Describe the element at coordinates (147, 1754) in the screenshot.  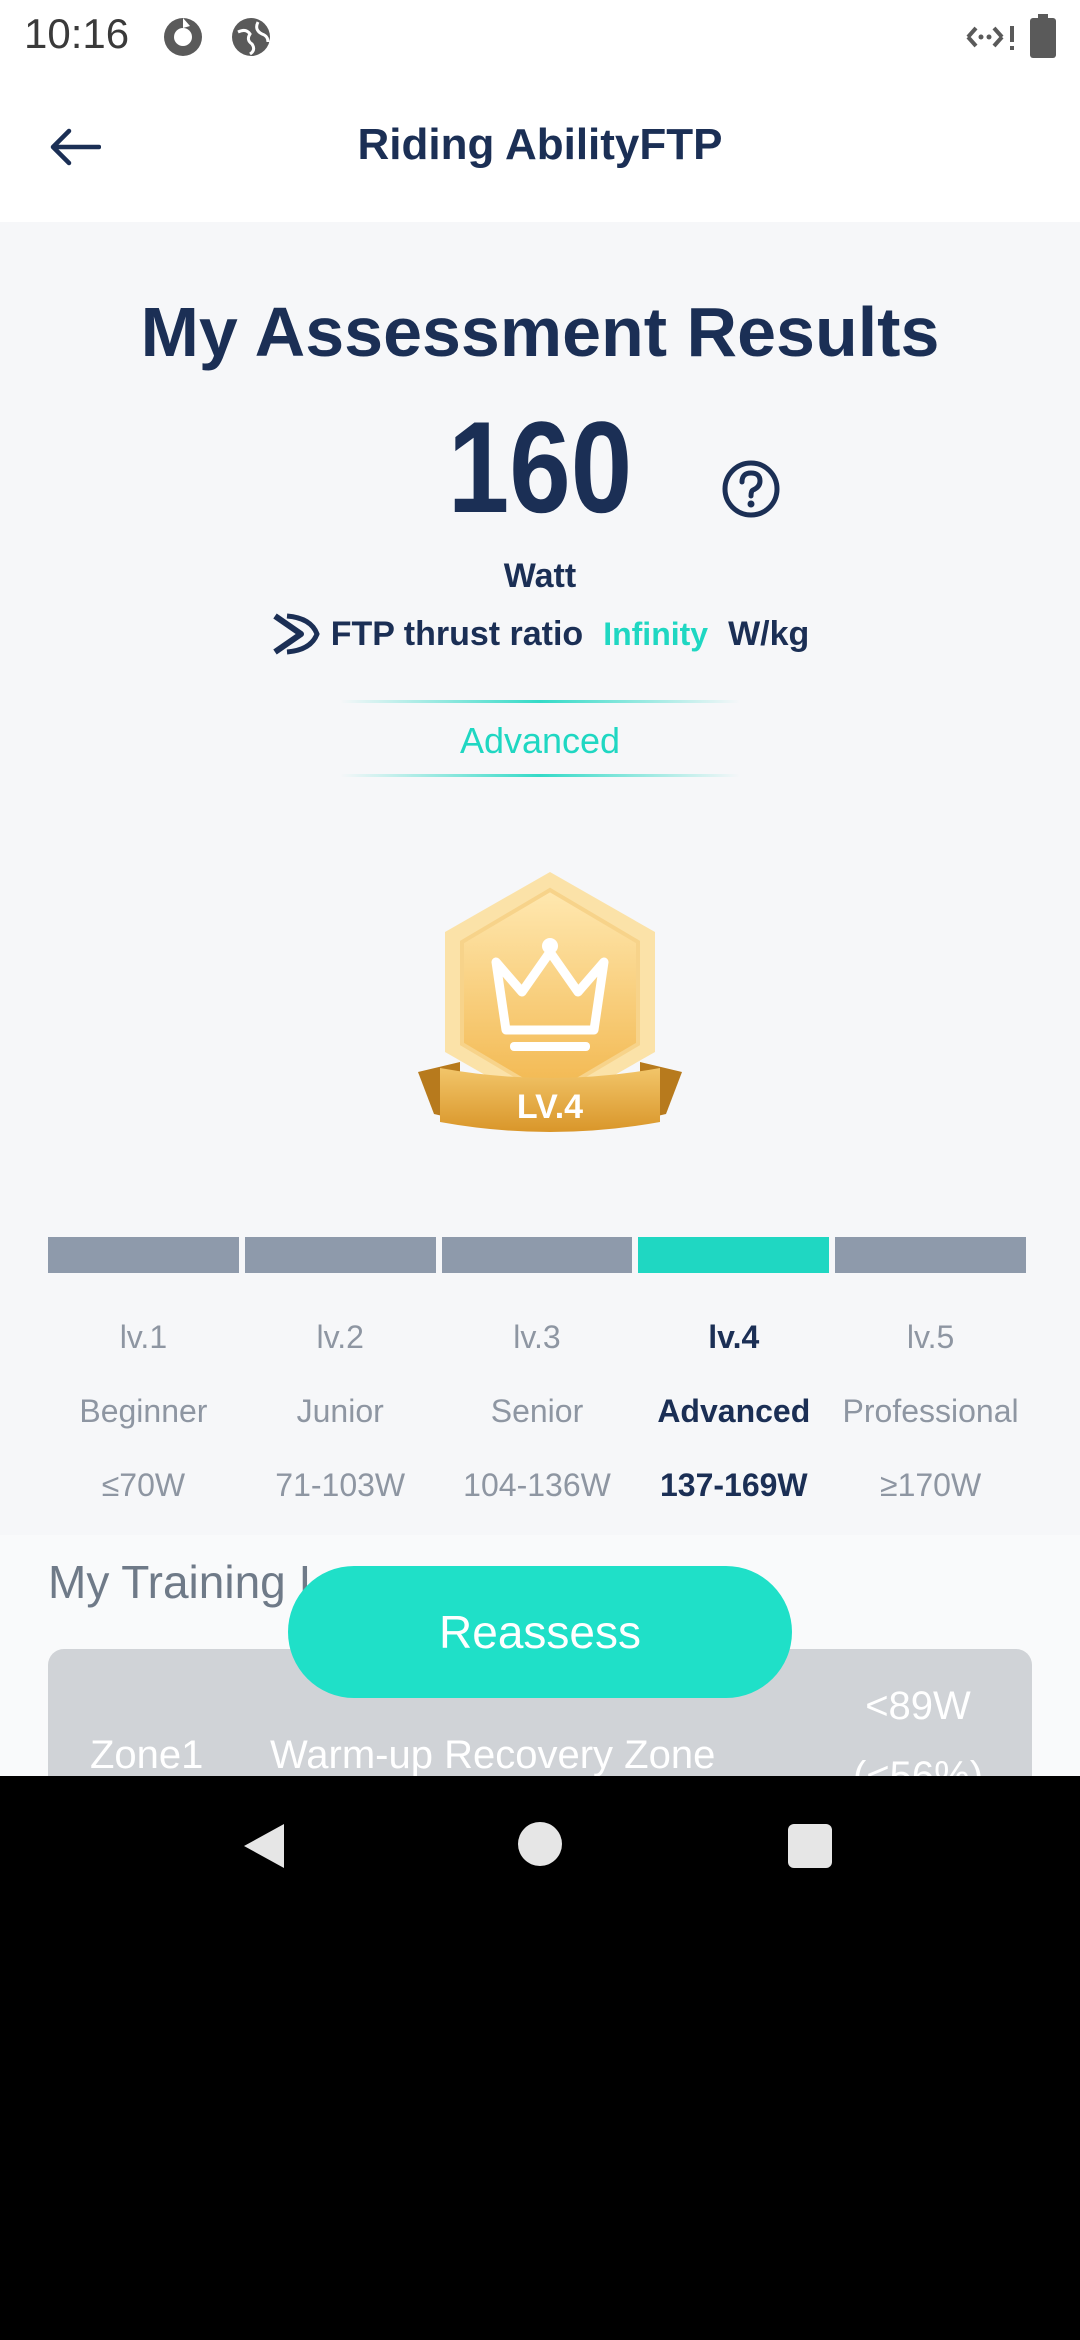
I see `zone-name: Zone1` at that location.